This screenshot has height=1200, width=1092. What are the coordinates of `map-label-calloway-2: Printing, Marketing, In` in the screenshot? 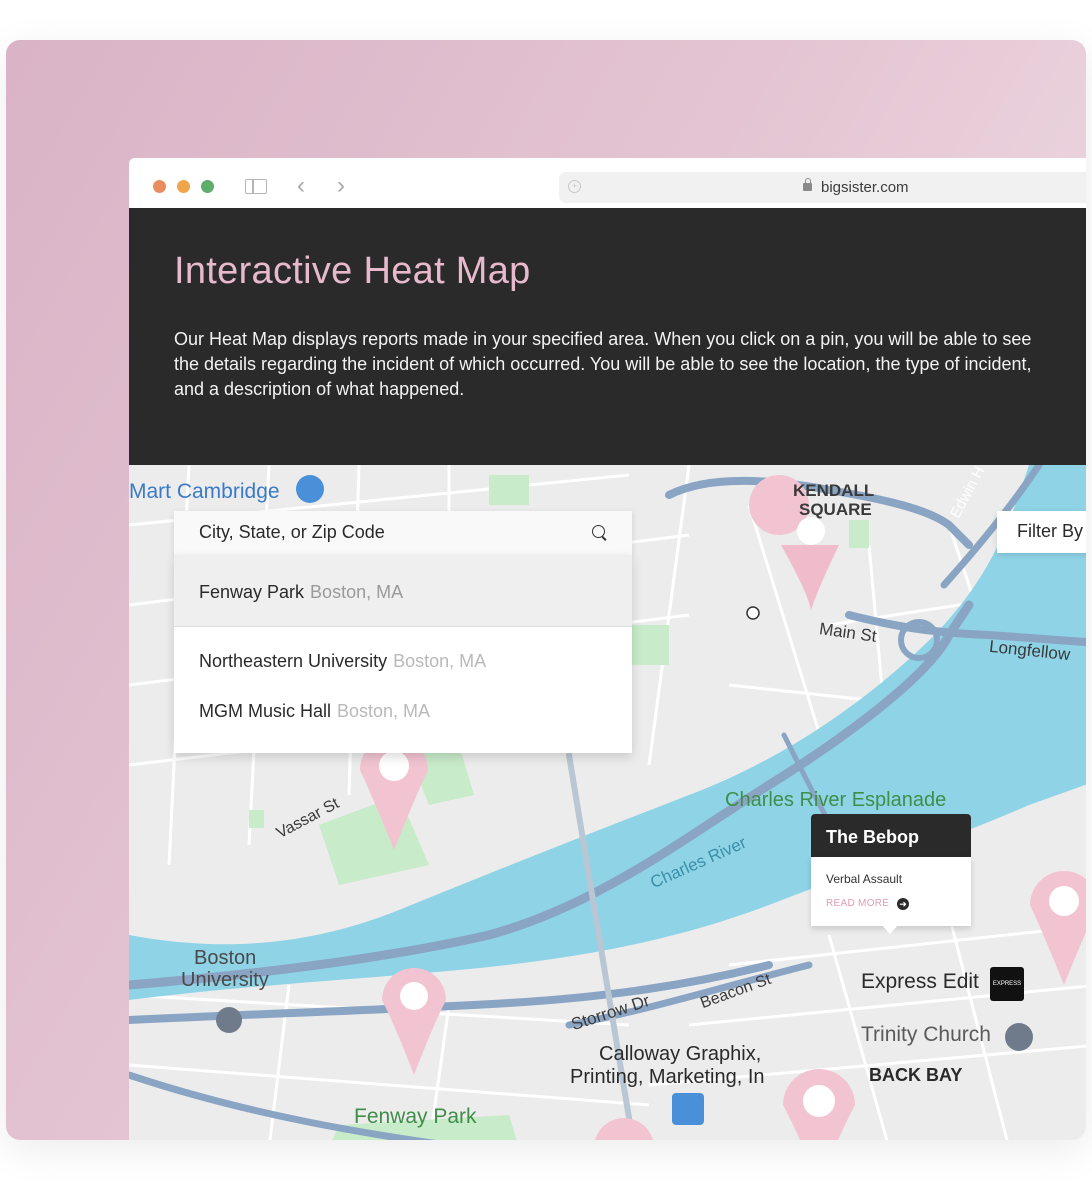 It's located at (667, 1077).